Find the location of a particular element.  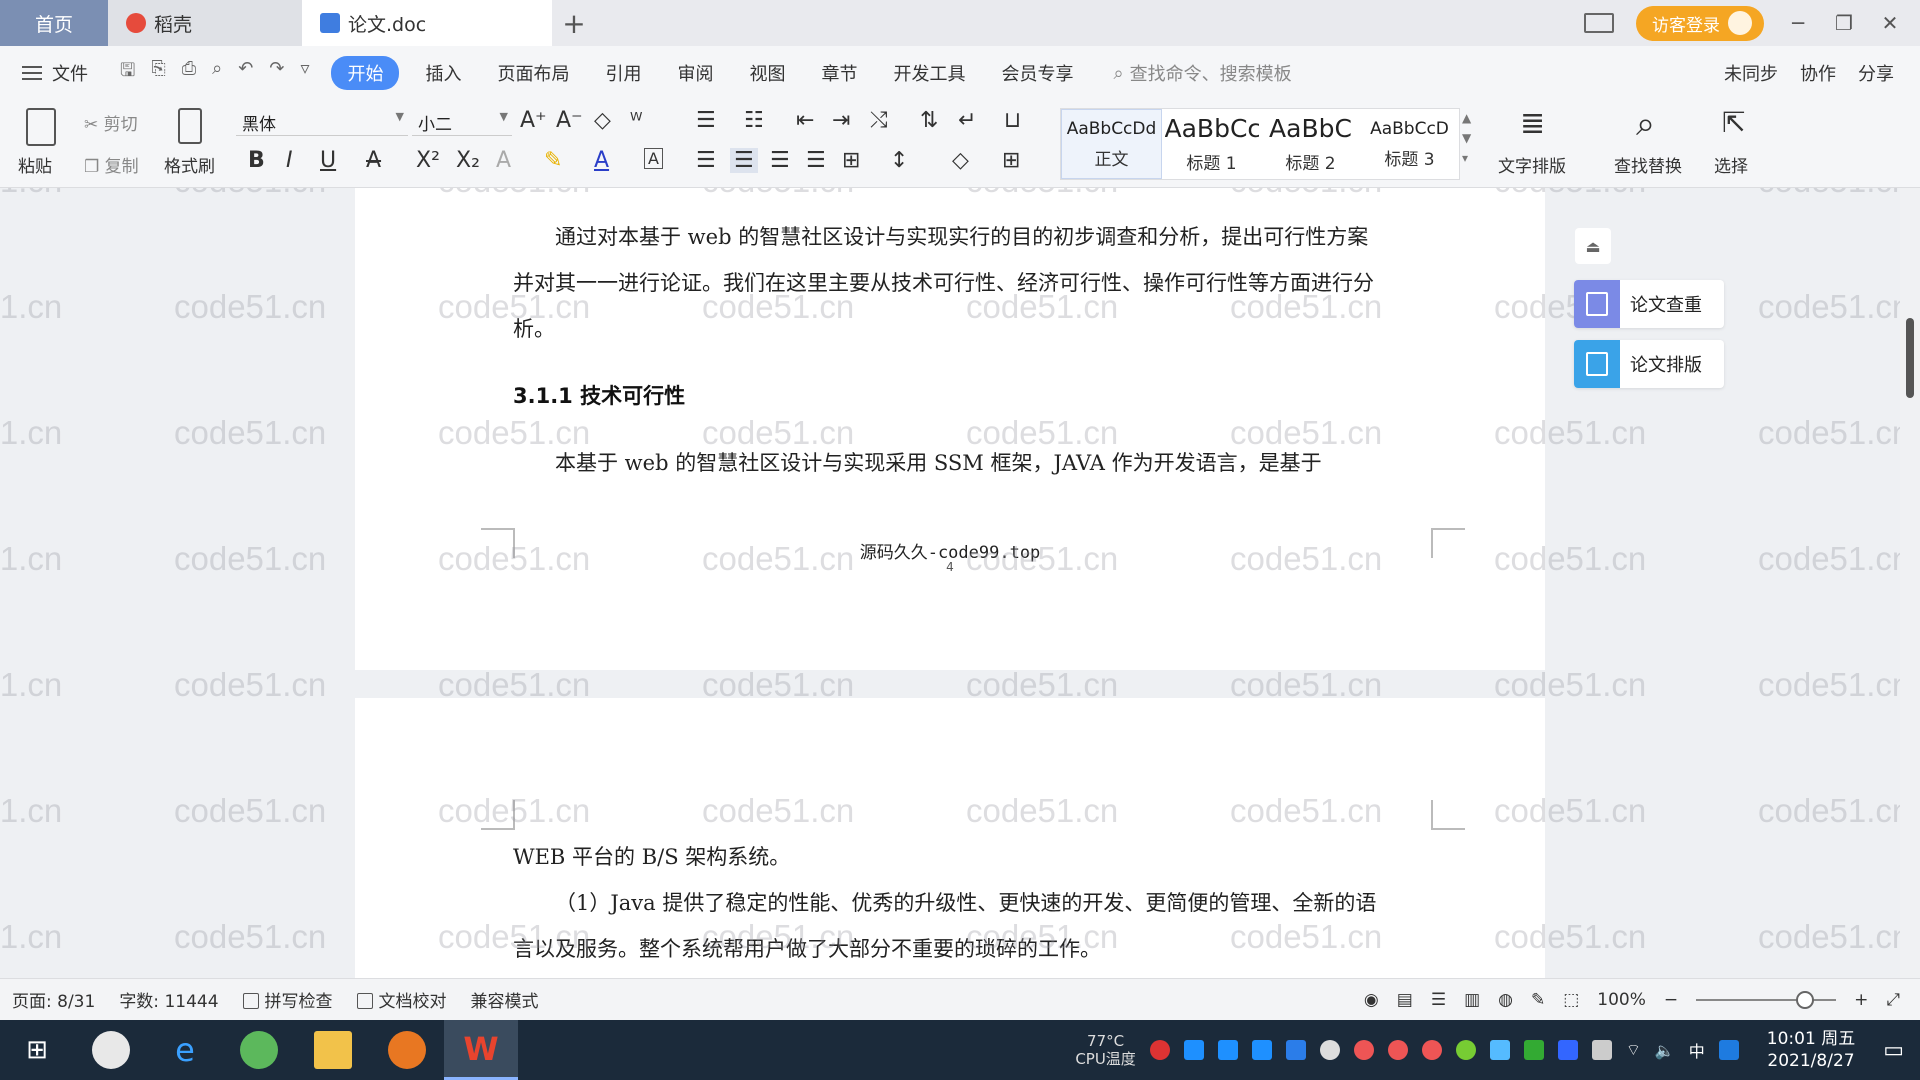

distributed-icon: ⊞ is located at coordinates (851, 160).